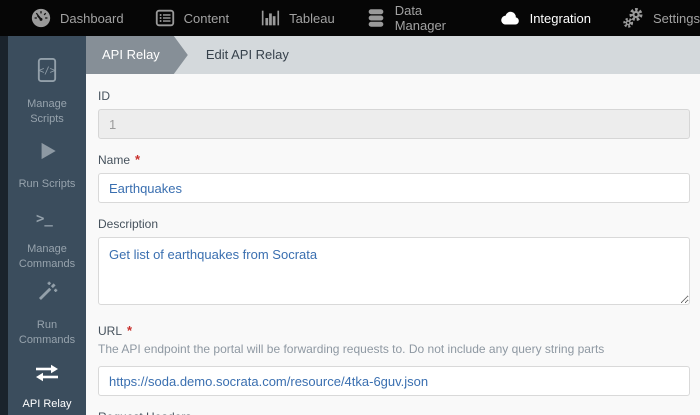  Describe the element at coordinates (270, 18) in the screenshot. I see `bar-chart-icon` at that location.